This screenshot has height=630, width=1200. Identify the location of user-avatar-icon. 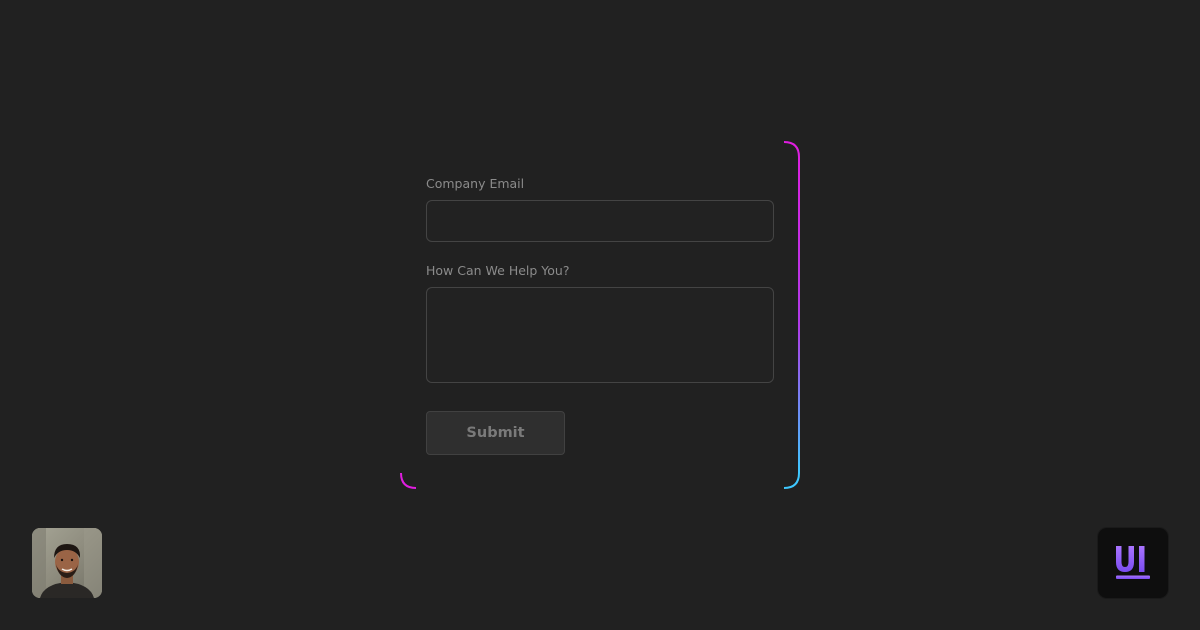
(67, 563).